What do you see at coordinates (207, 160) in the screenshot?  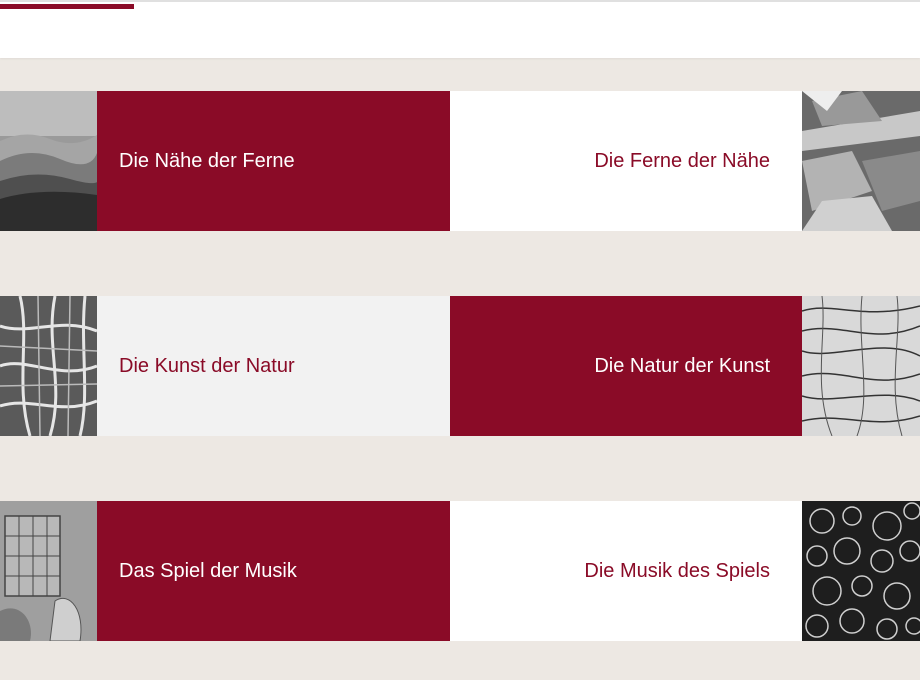 I see `topic-link-label: Die Nähe der Ferne` at bounding box center [207, 160].